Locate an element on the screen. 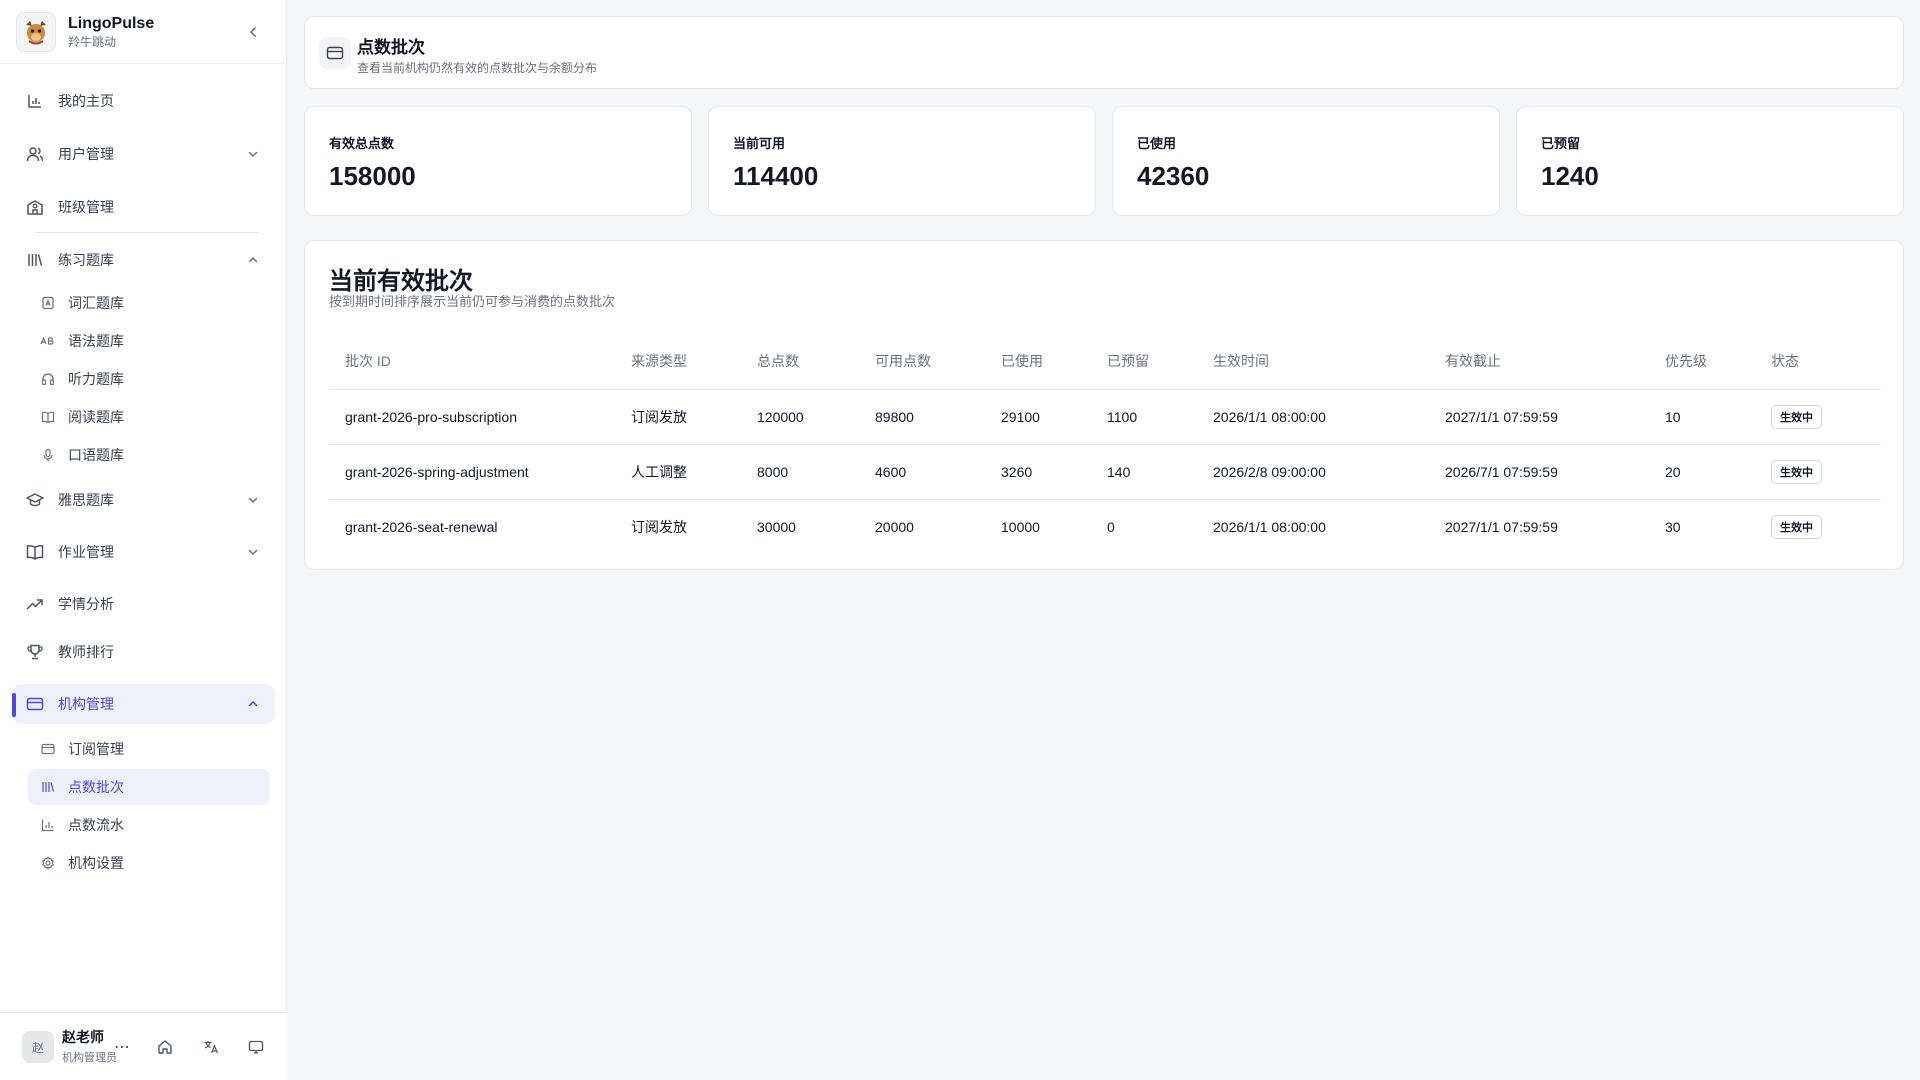 This screenshot has height=1080, width=1920. stat-value: 42360 is located at coordinates (1173, 176).